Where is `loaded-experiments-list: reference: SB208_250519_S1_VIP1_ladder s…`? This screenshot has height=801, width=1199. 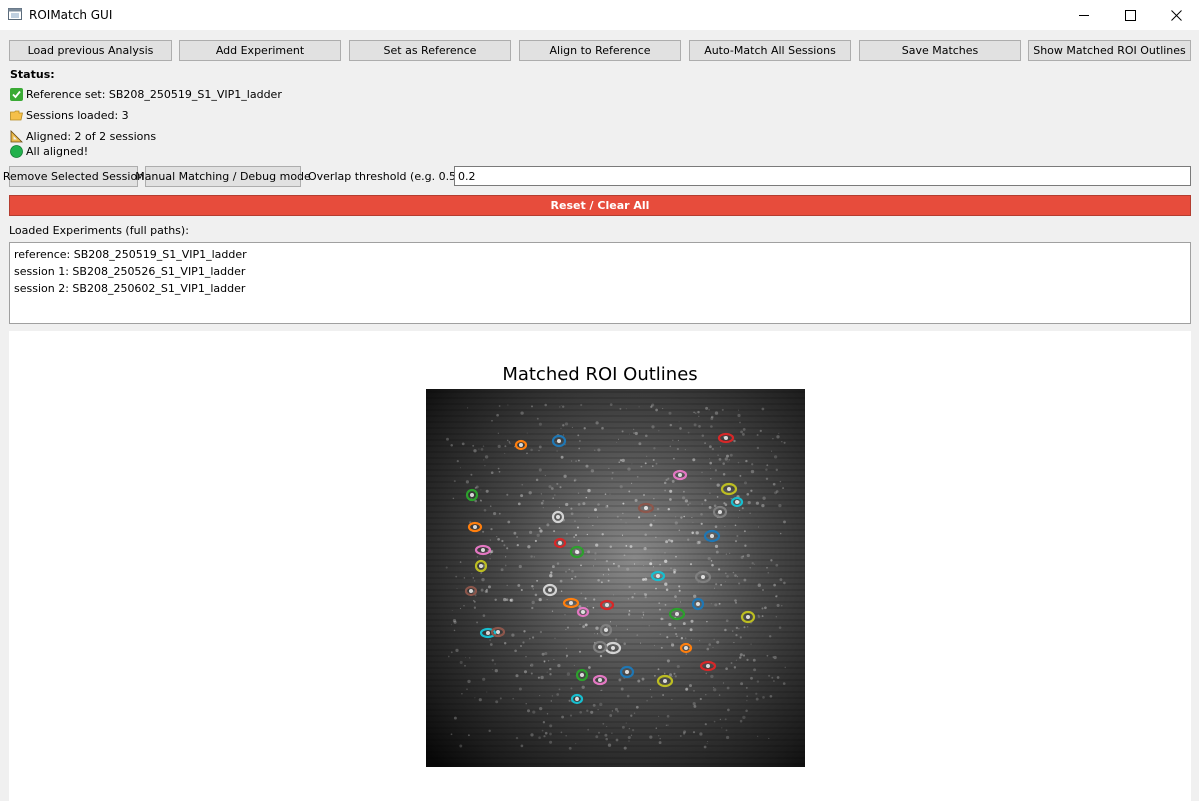
loaded-experiments-list: reference: SB208_250519_S1_VIP1_ladder s… is located at coordinates (600, 283).